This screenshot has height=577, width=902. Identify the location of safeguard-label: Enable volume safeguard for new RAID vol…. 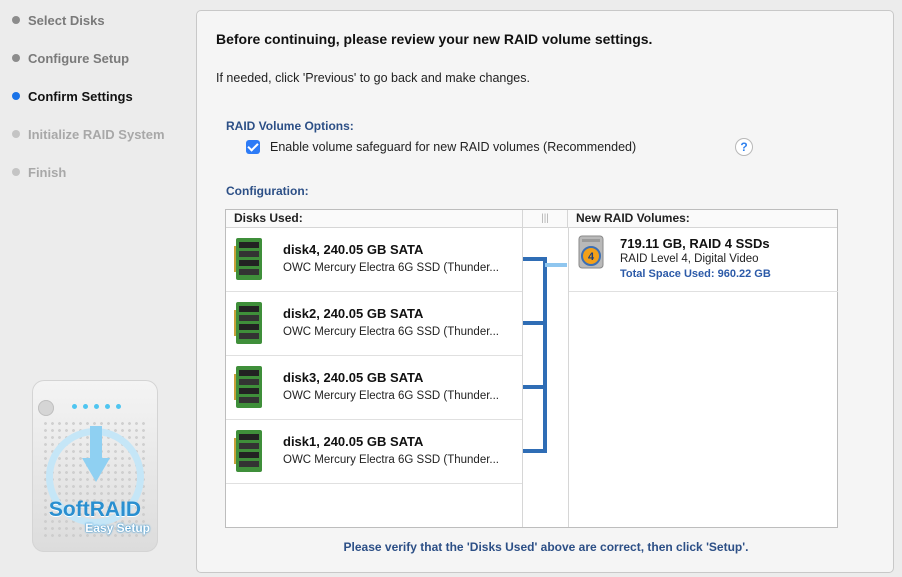
(453, 147).